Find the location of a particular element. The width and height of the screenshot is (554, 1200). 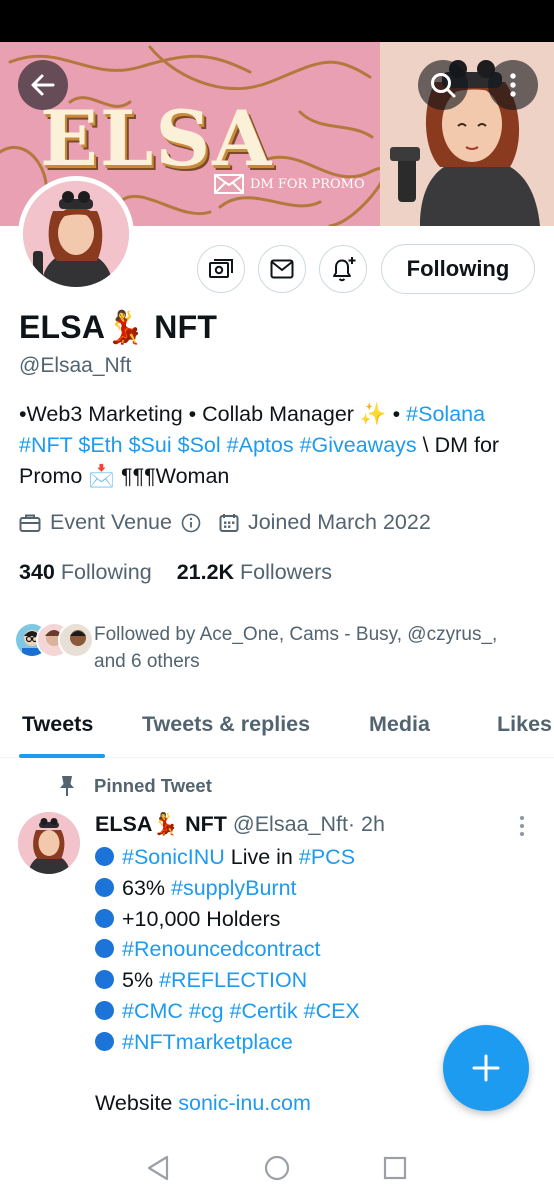

tweet-header: ELSA💃 NFT @Elsaa_Nft· 2h is located at coordinates (240, 824).